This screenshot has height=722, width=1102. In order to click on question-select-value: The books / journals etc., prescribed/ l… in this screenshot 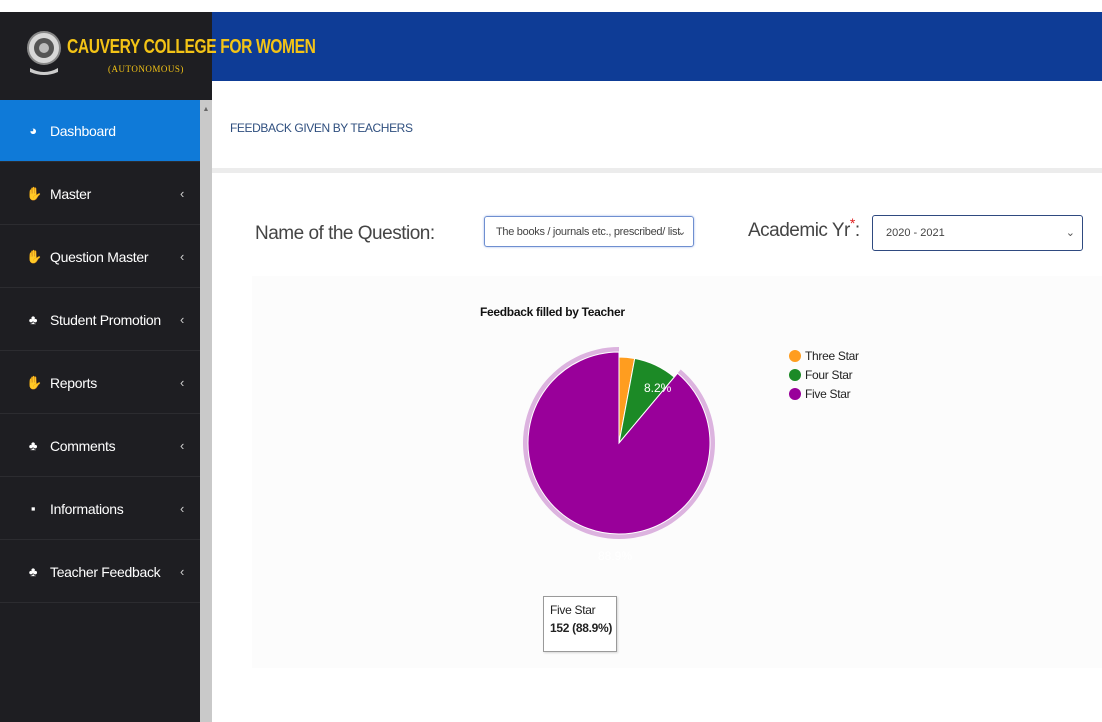, I will do `click(588, 232)`.